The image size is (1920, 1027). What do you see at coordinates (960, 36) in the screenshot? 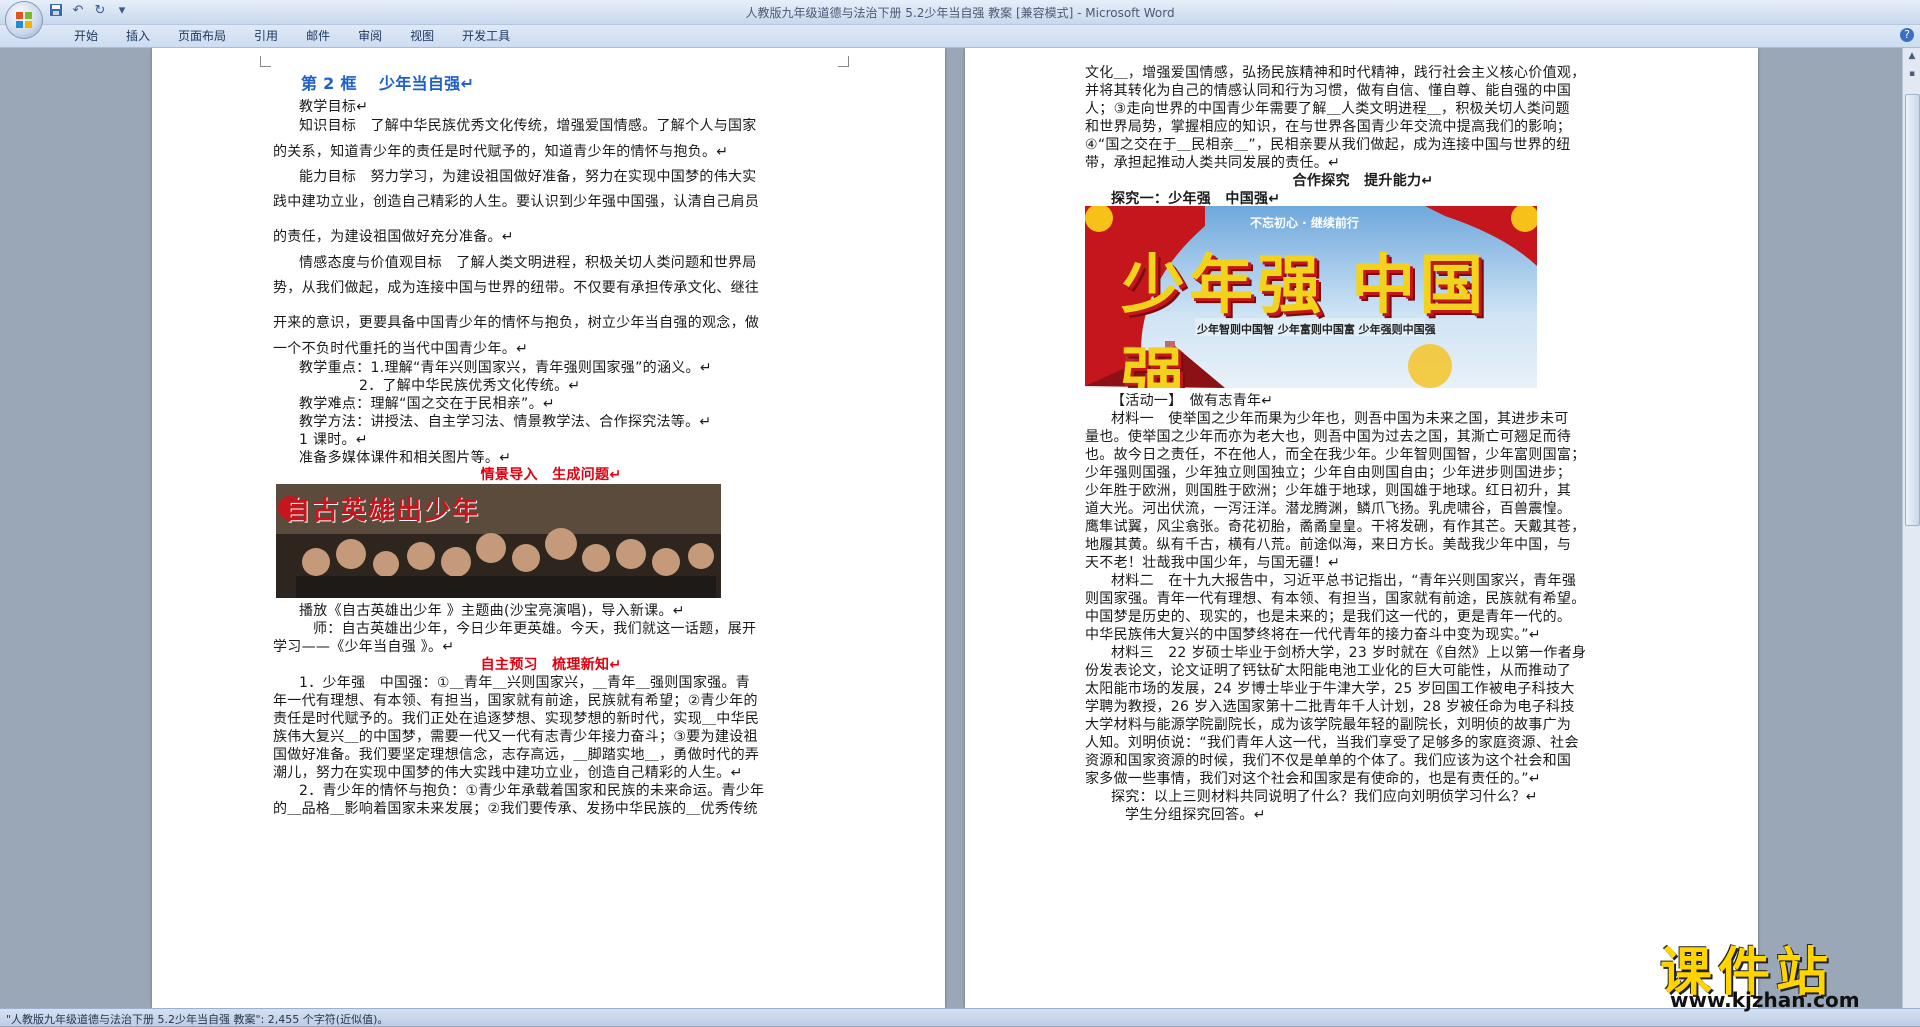
I see `ribbon: 开始 插入 页面布局 引用 邮件 审阅 视图 开发工具 ?` at bounding box center [960, 36].